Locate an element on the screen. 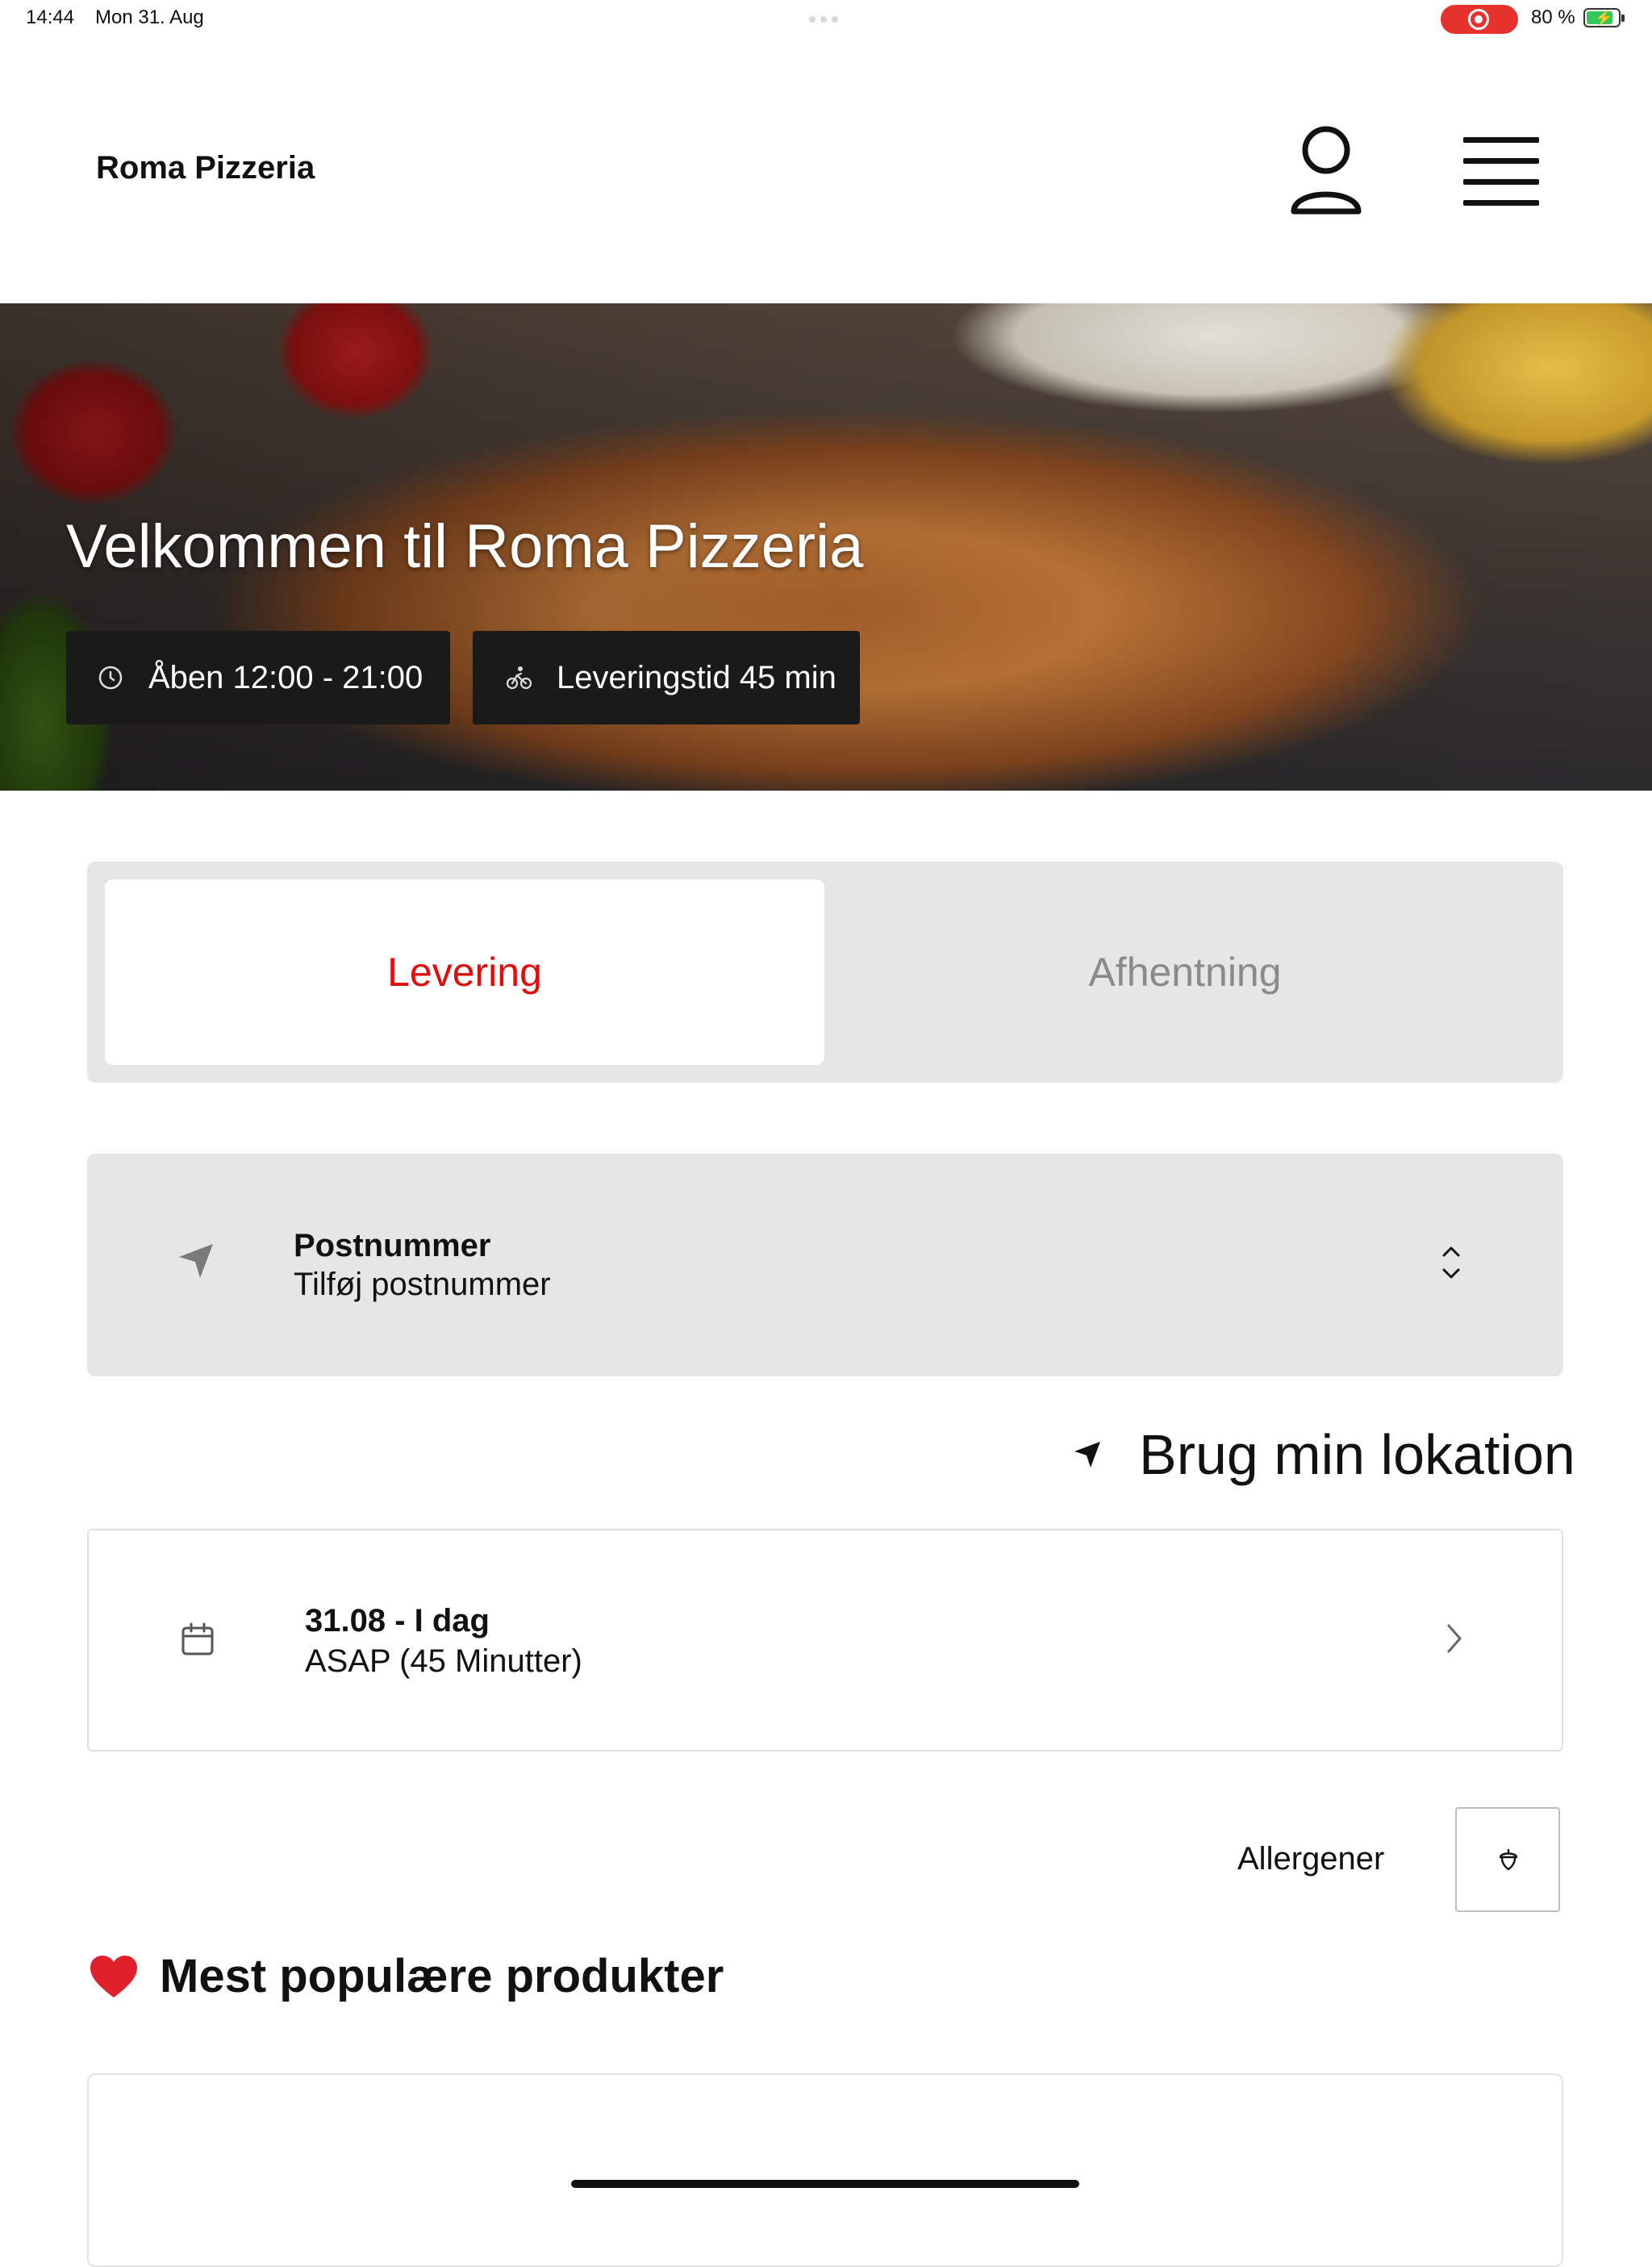 This screenshot has height=2267, width=1652. chevron-up-down-icon is located at coordinates (1451, 1262).